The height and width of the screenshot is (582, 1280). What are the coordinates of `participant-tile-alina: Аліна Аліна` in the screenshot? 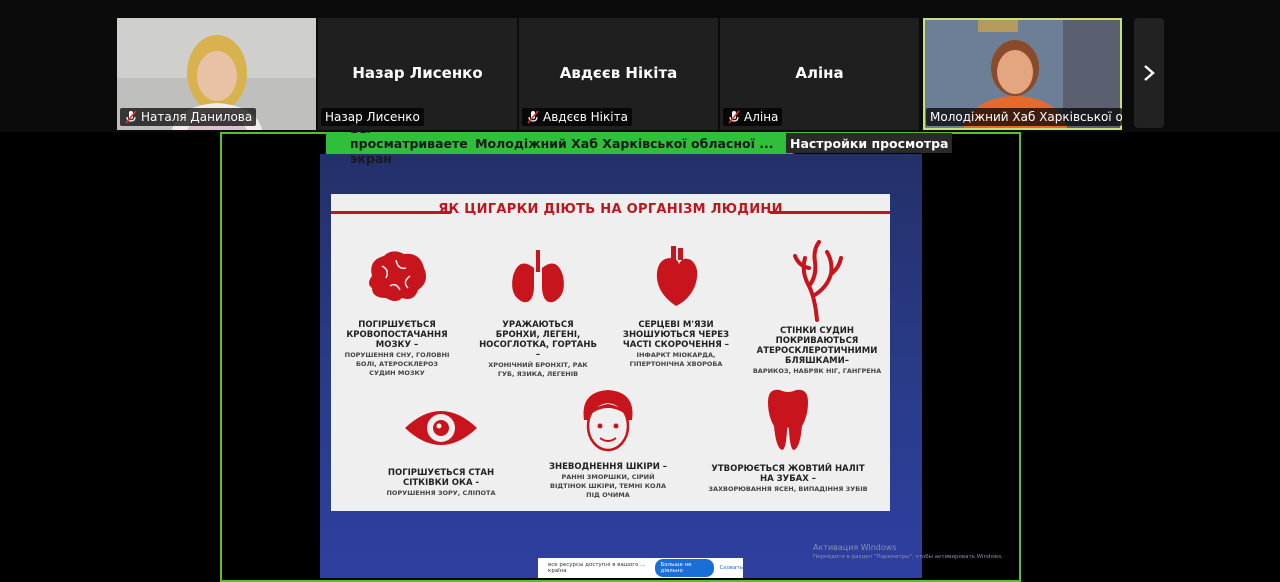 It's located at (819, 74).